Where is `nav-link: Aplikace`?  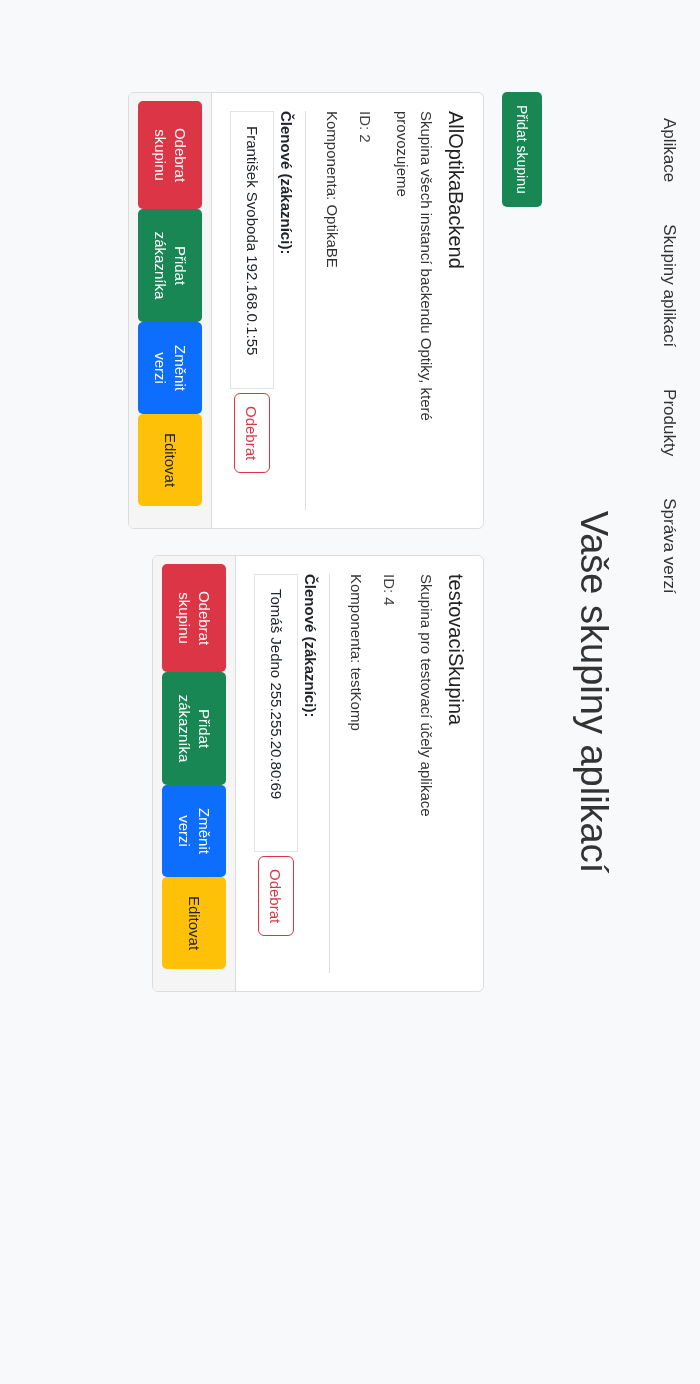
nav-link: Aplikace is located at coordinates (669, 150).